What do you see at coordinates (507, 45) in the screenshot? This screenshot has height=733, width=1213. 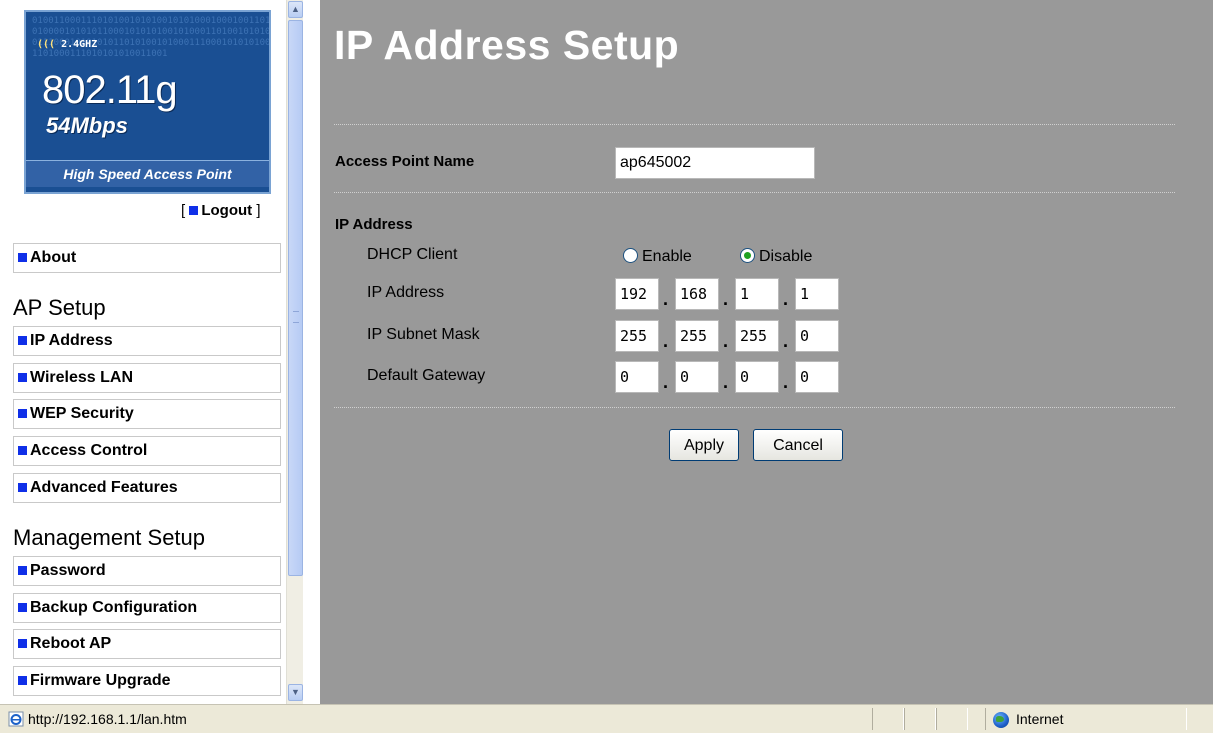 I see `page-title: IP Address Setup` at bounding box center [507, 45].